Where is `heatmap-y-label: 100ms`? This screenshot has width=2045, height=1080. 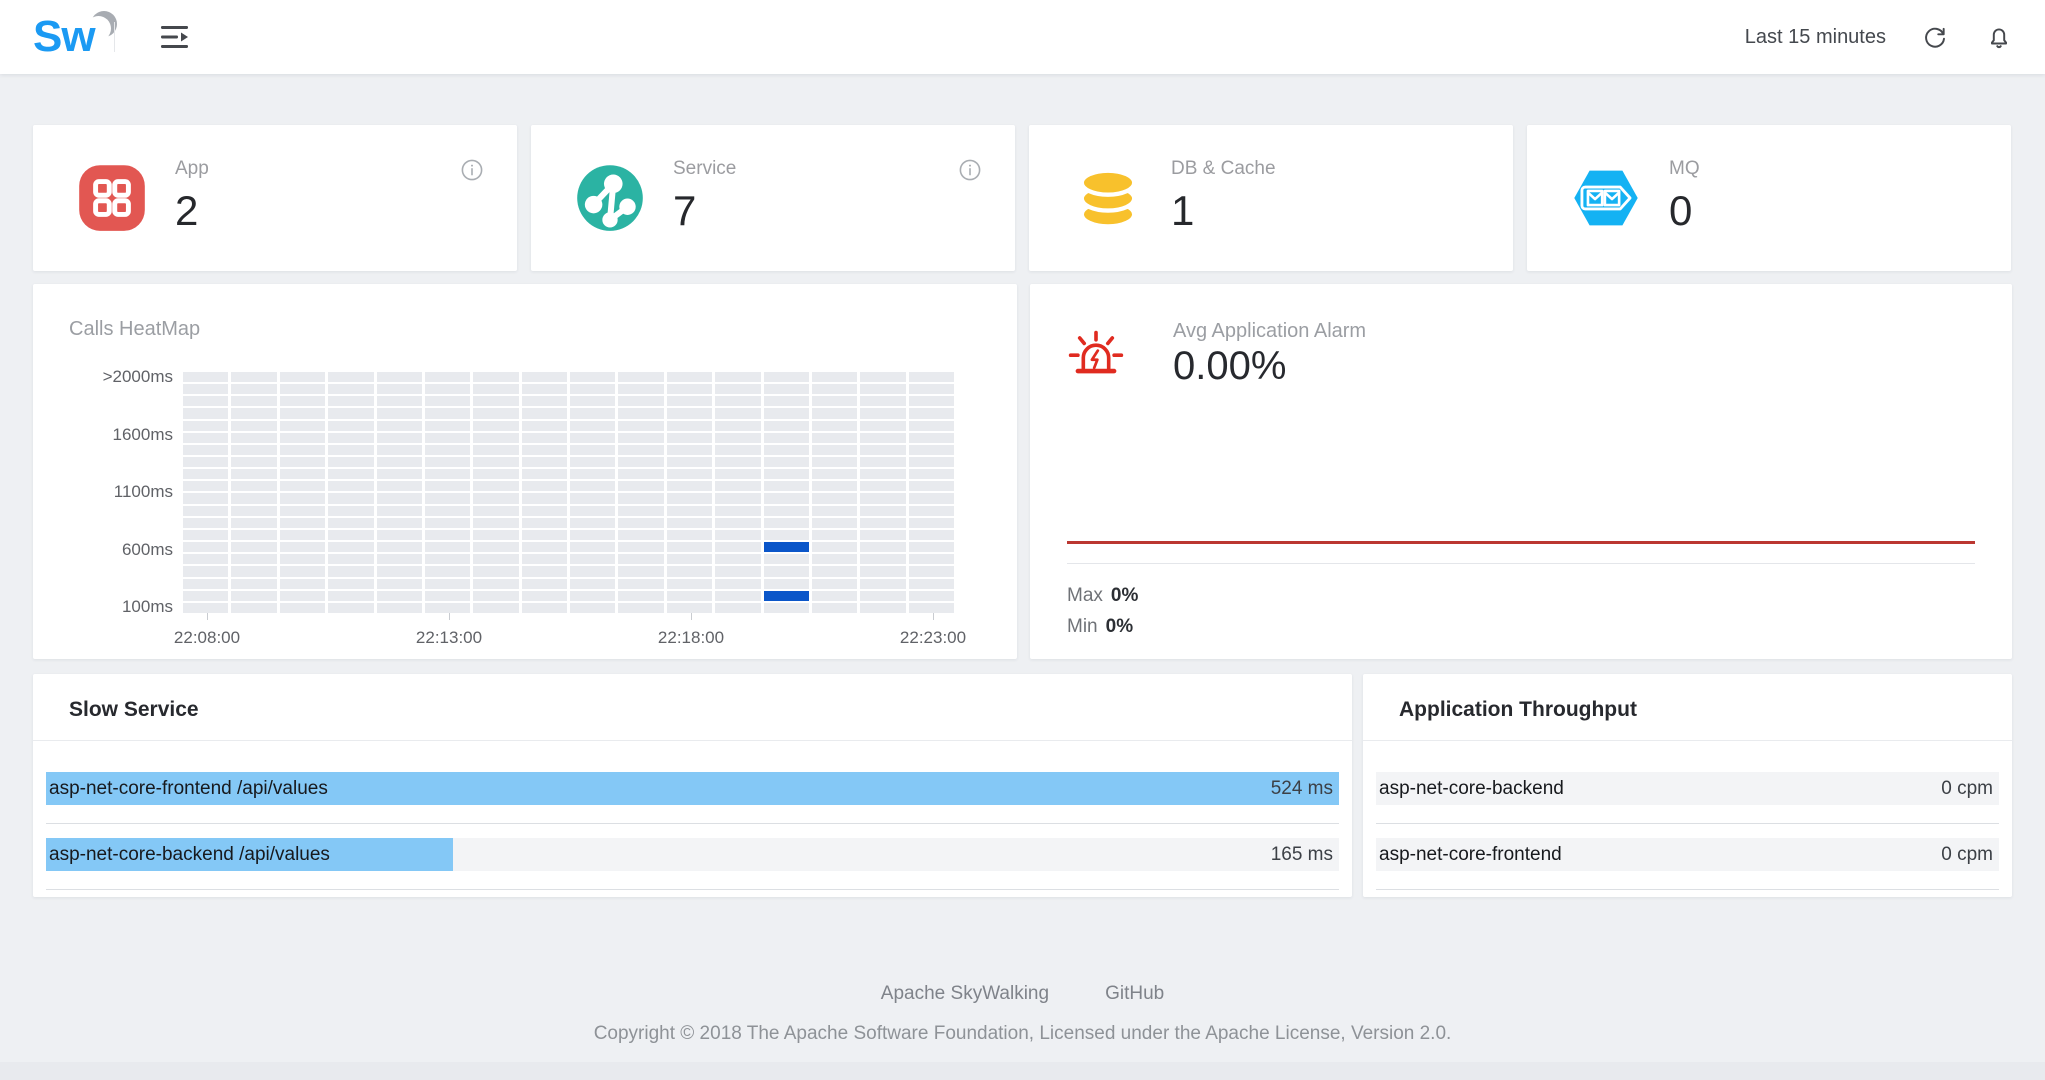 heatmap-y-label: 100ms is located at coordinates (147, 606).